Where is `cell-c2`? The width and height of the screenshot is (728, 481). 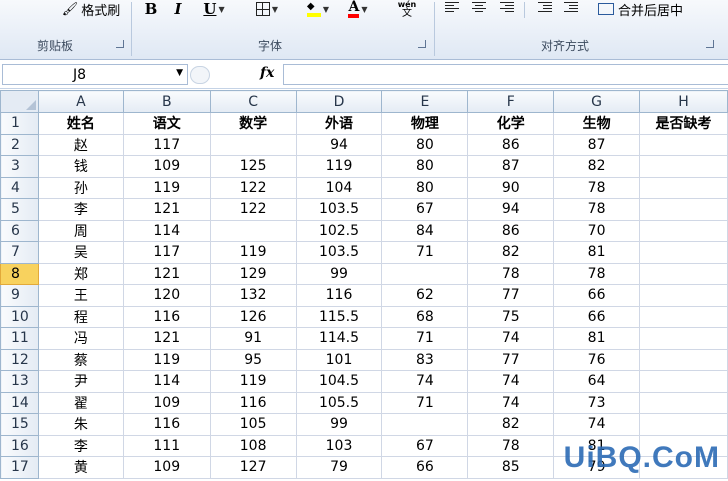 cell-c2 is located at coordinates (253, 144).